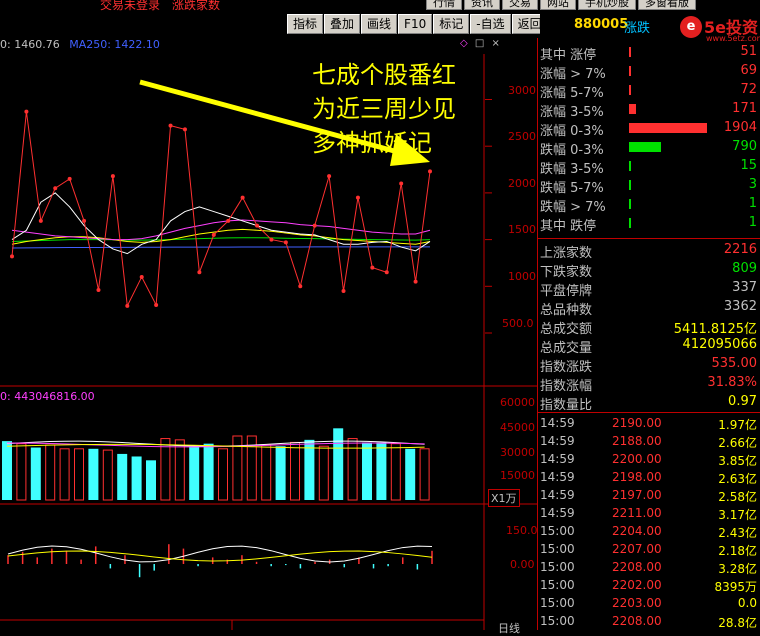 Image resolution: width=760 pixels, height=636 pixels. What do you see at coordinates (648, 496) in the screenshot?
I see `tick-row: 14:59 2197.00 2.58亿` at bounding box center [648, 496].